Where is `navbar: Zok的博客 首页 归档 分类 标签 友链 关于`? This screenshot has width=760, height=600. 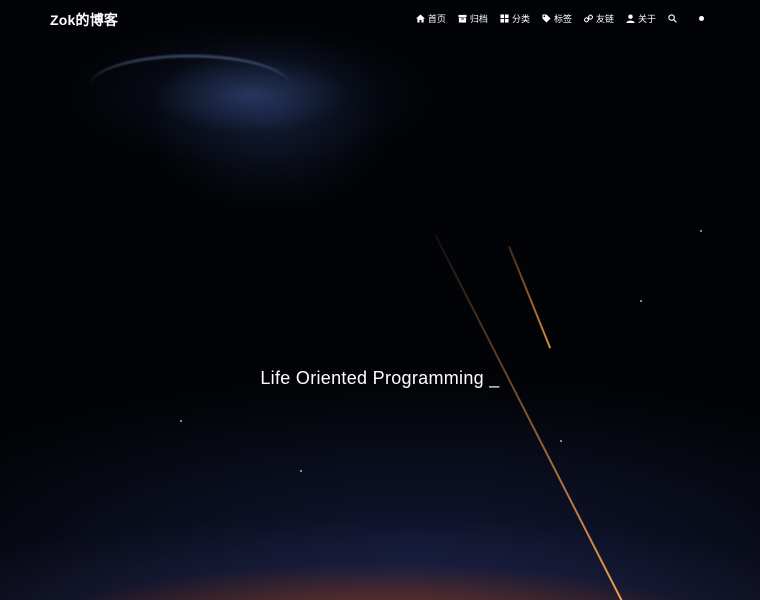
navbar: Zok的博客 首页 归档 分类 标签 友链 关于 is located at coordinates (380, 19).